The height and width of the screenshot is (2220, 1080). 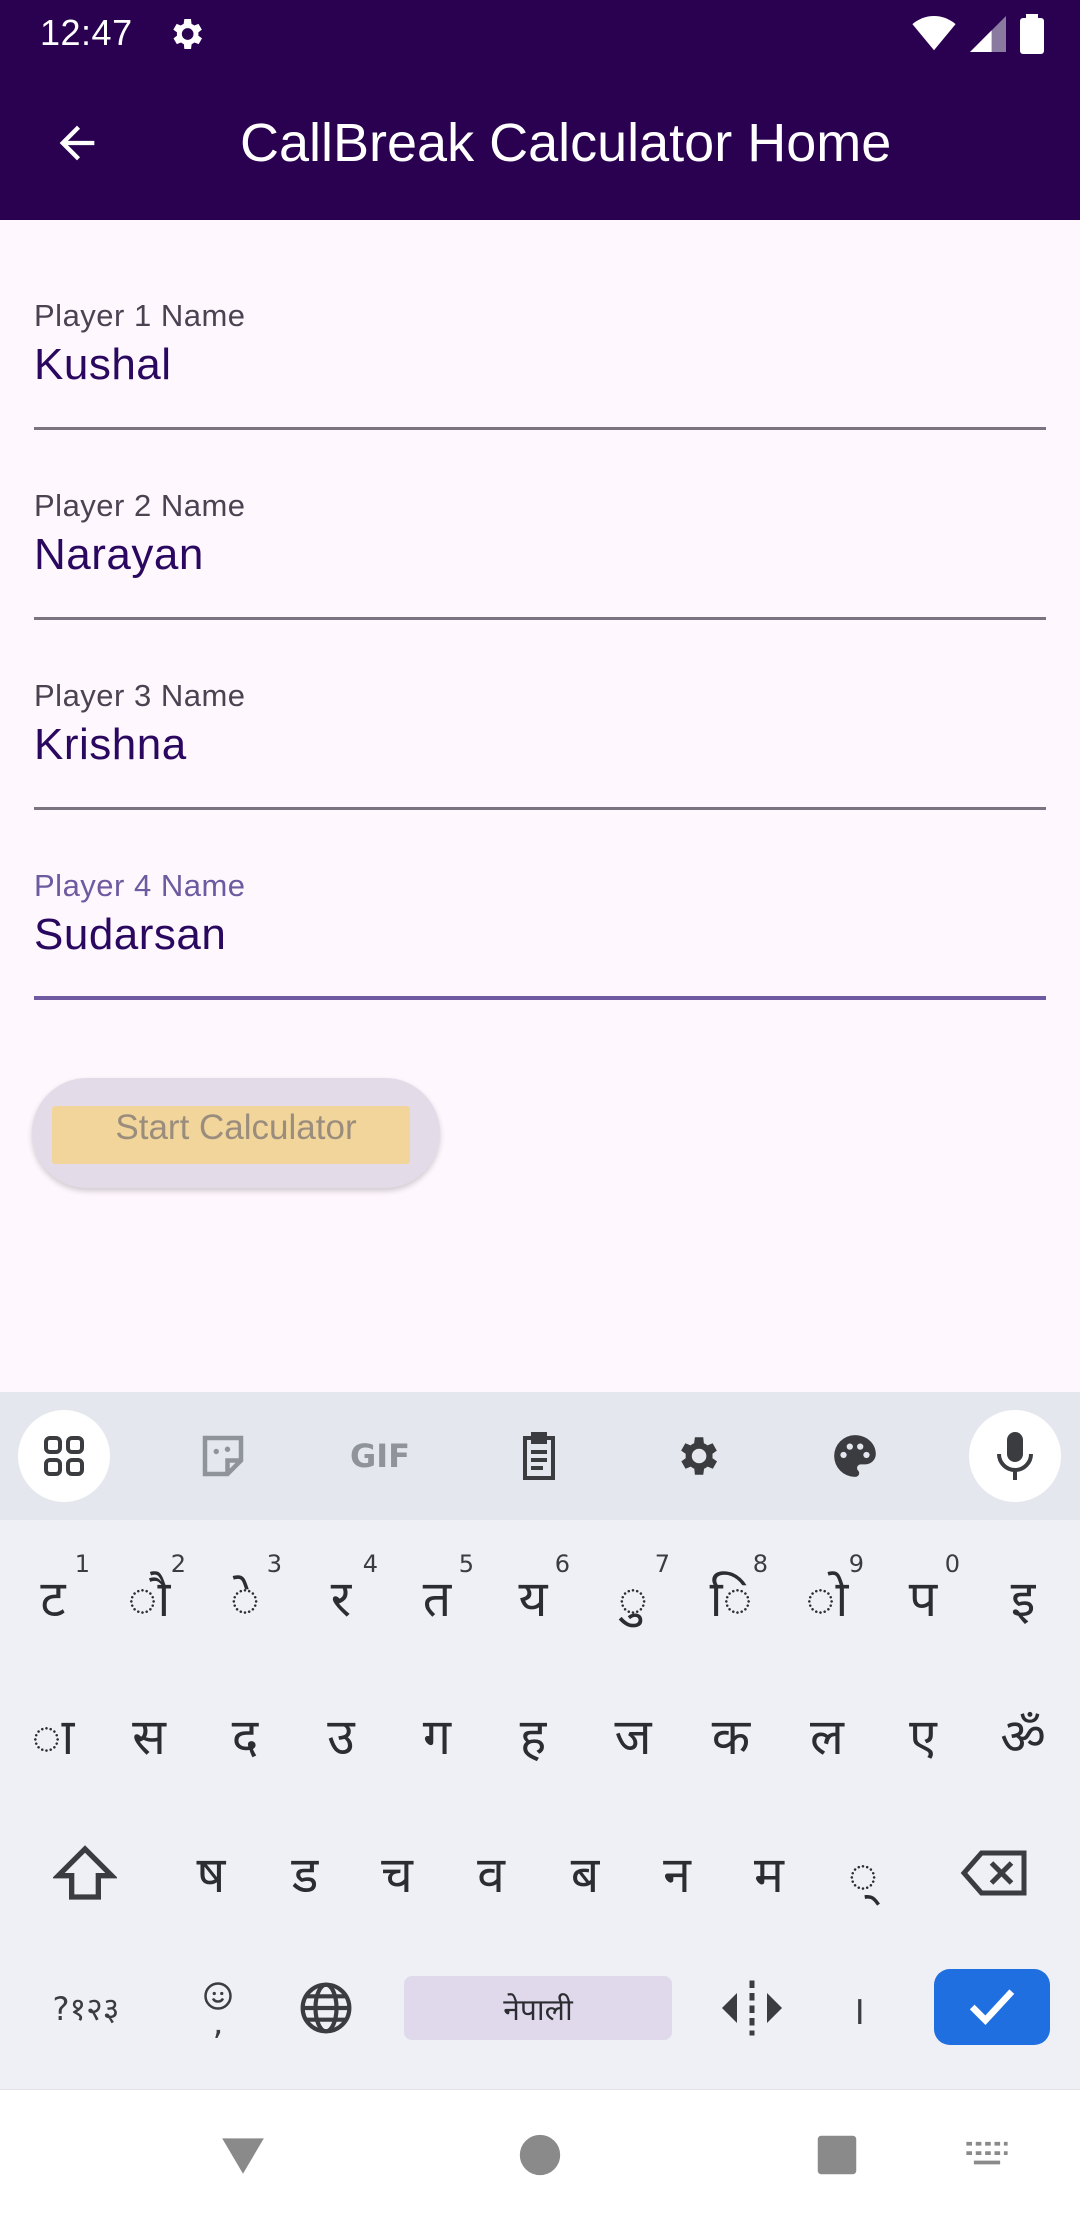 I want to click on nav-home-button, so click(x=540, y=2155).